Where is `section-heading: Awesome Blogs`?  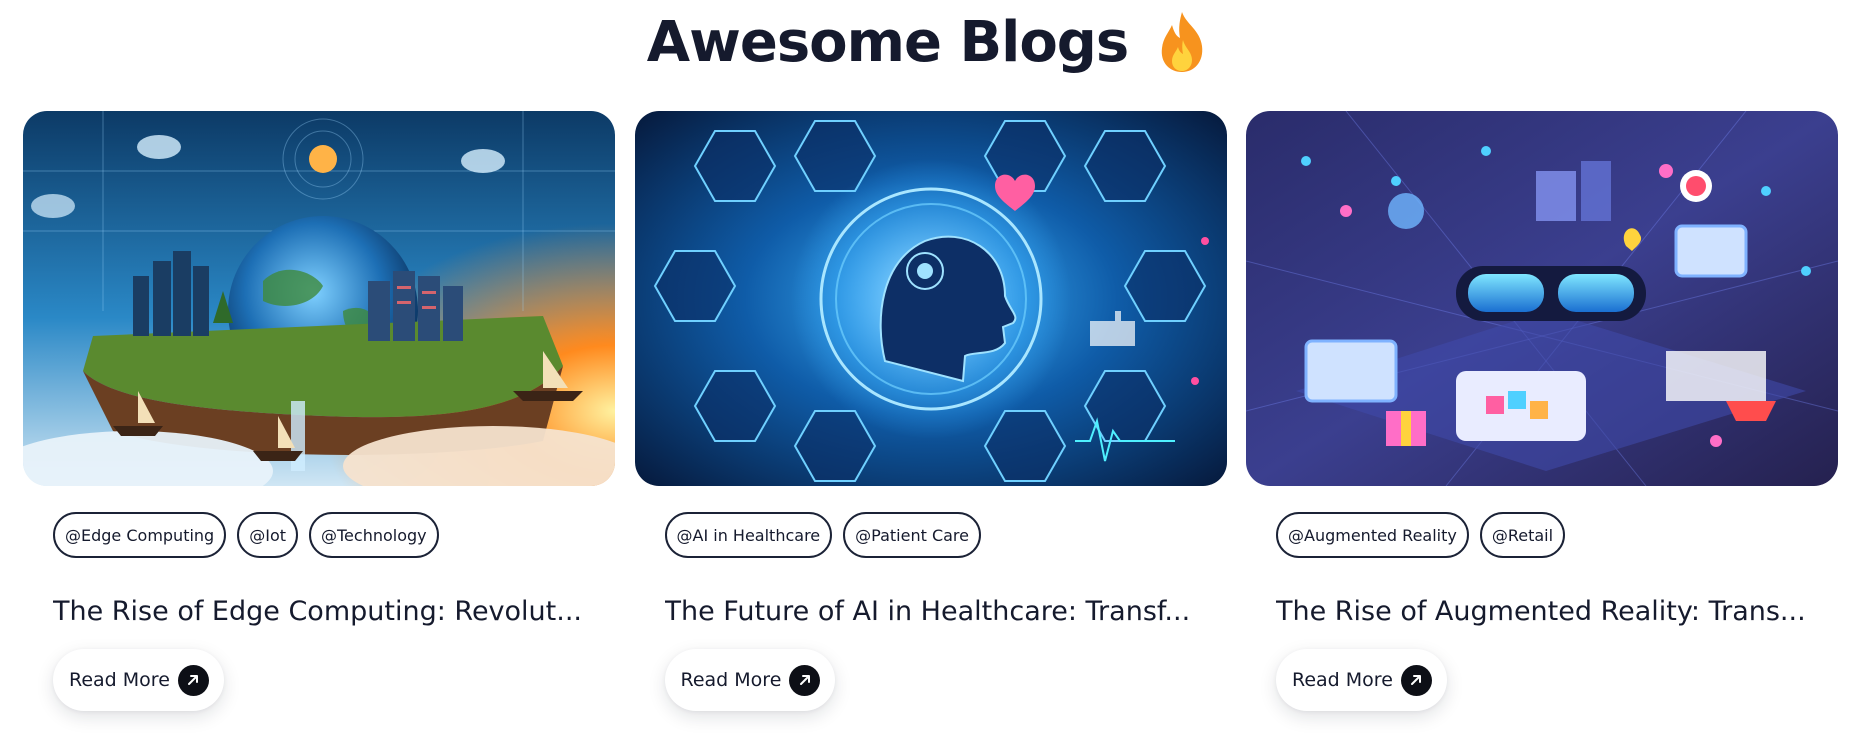 section-heading: Awesome Blogs is located at coordinates (927, 42).